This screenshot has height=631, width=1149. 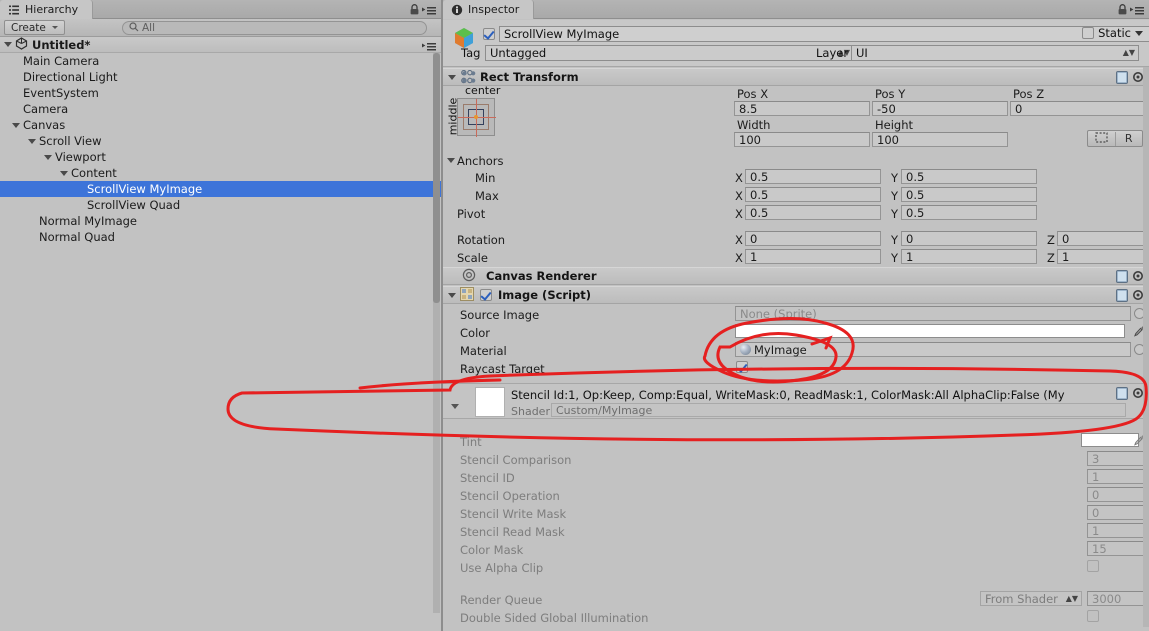 I want to click on render-queue-mode-dropdown: From Shader ▲▼, so click(x=1031, y=598).